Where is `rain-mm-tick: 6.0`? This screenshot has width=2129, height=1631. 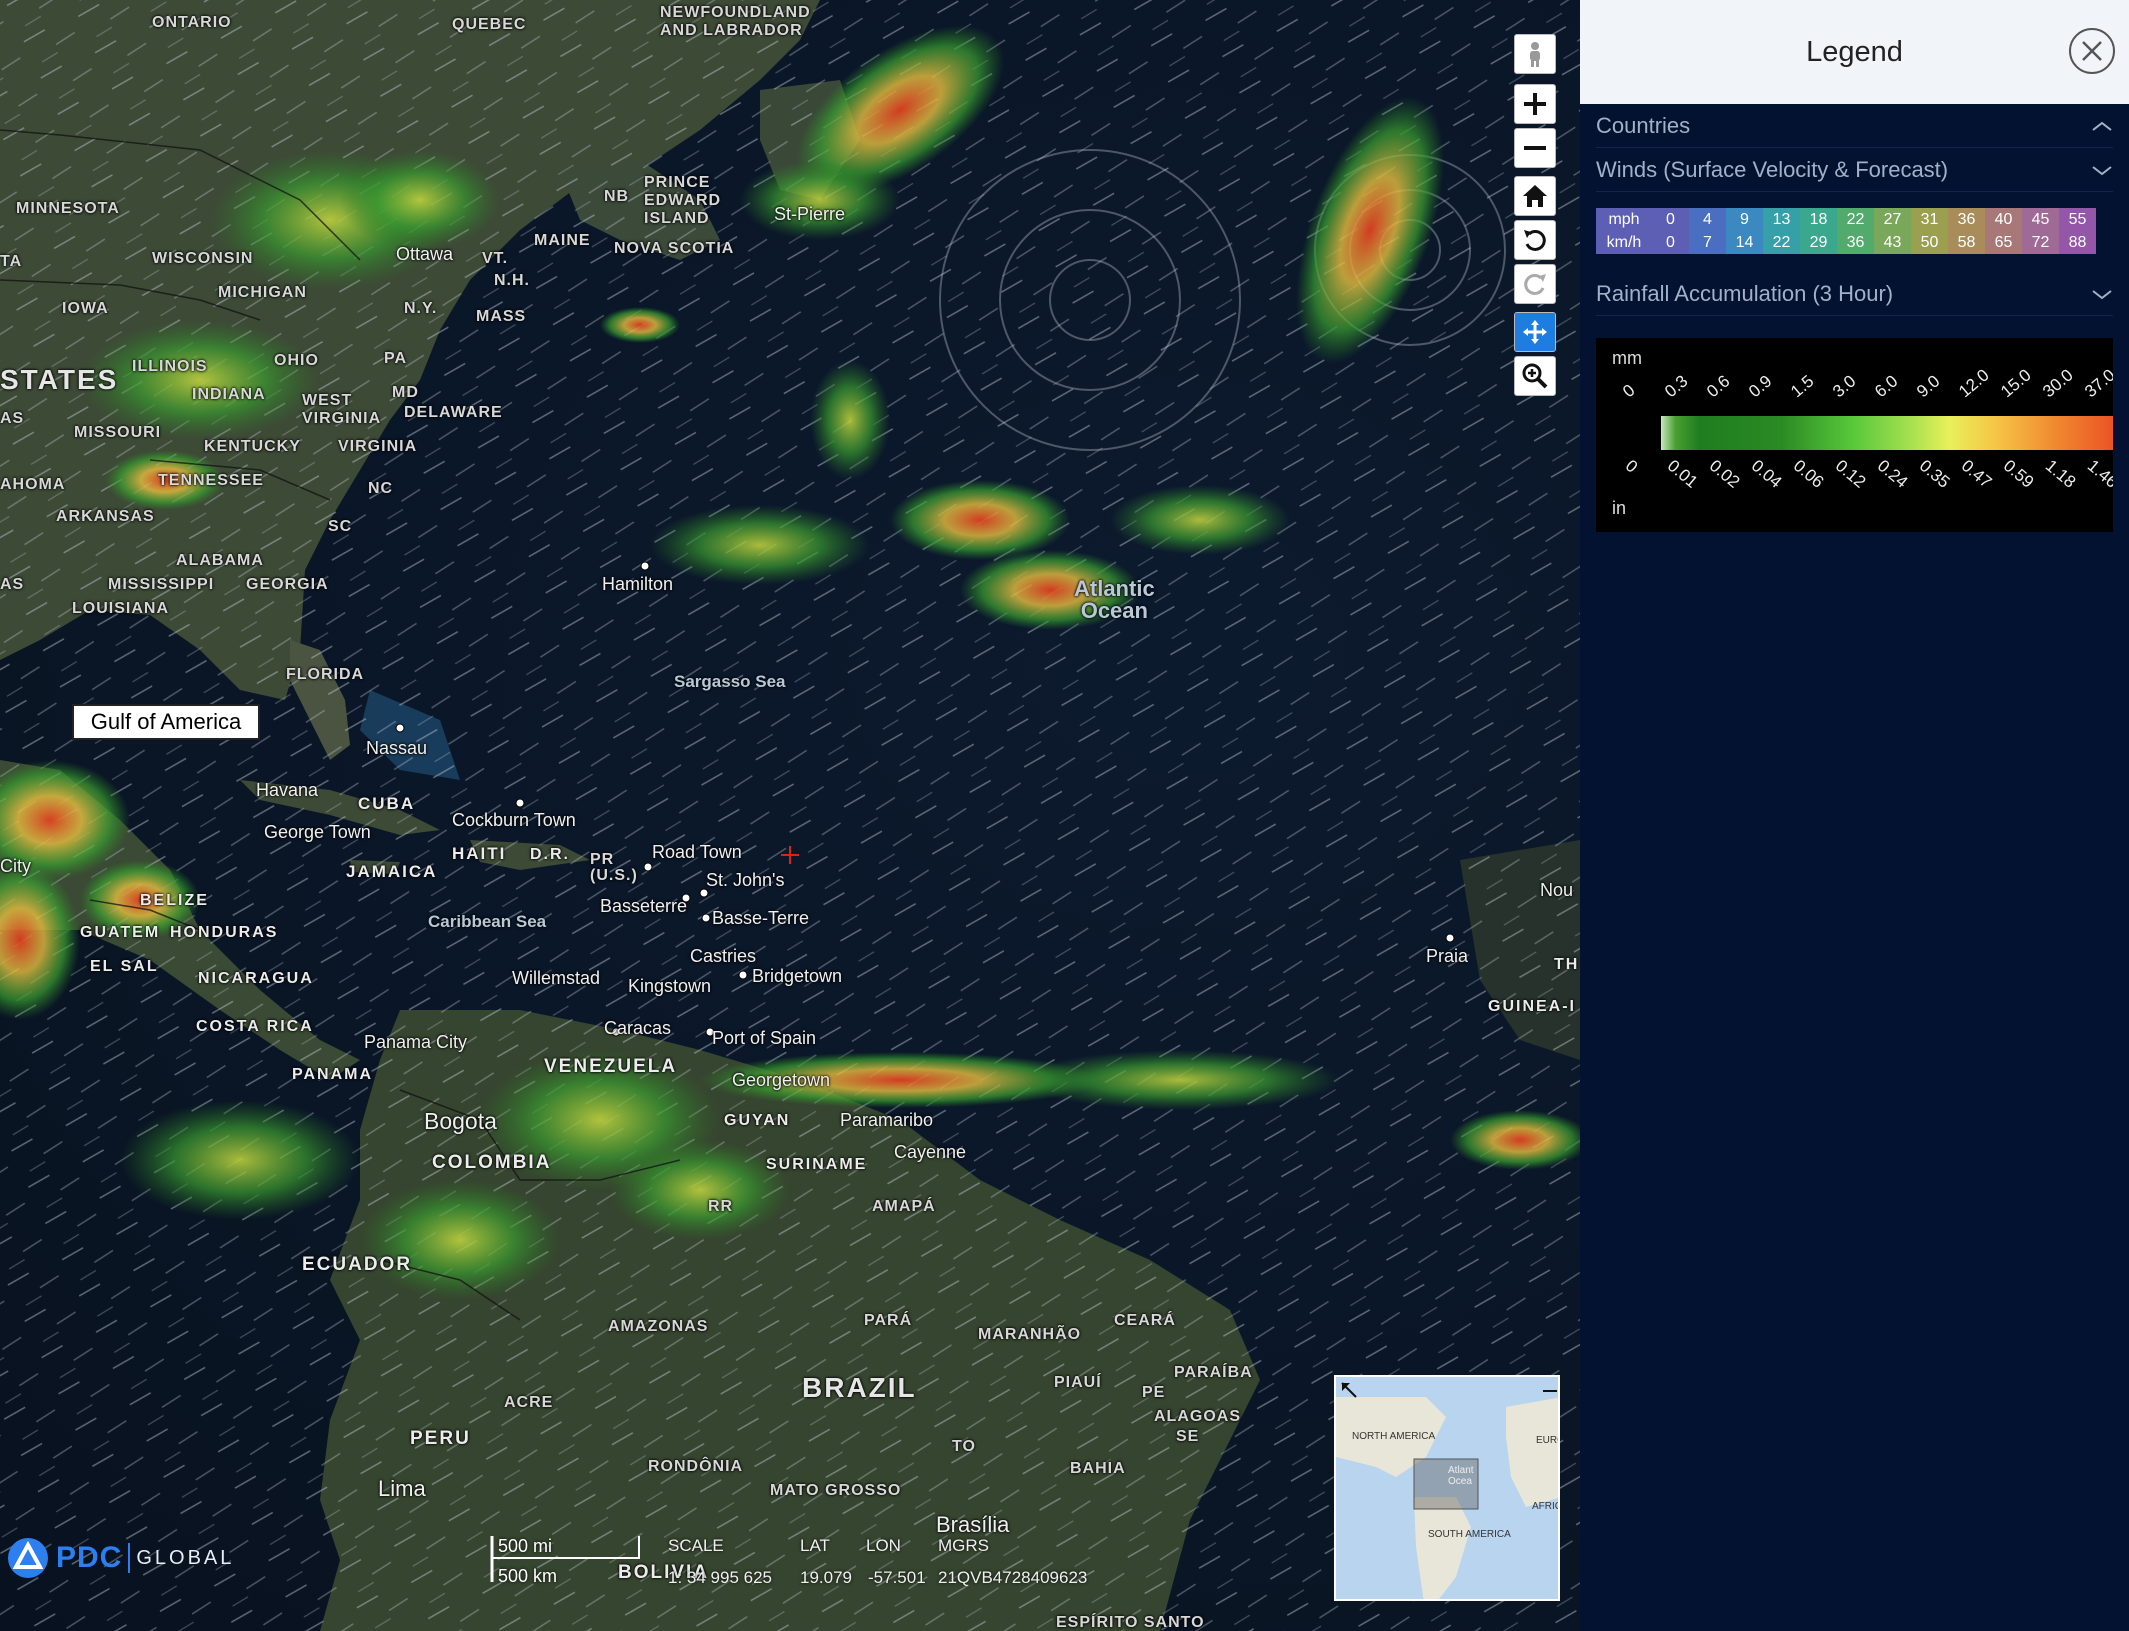 rain-mm-tick: 6.0 is located at coordinates (1886, 386).